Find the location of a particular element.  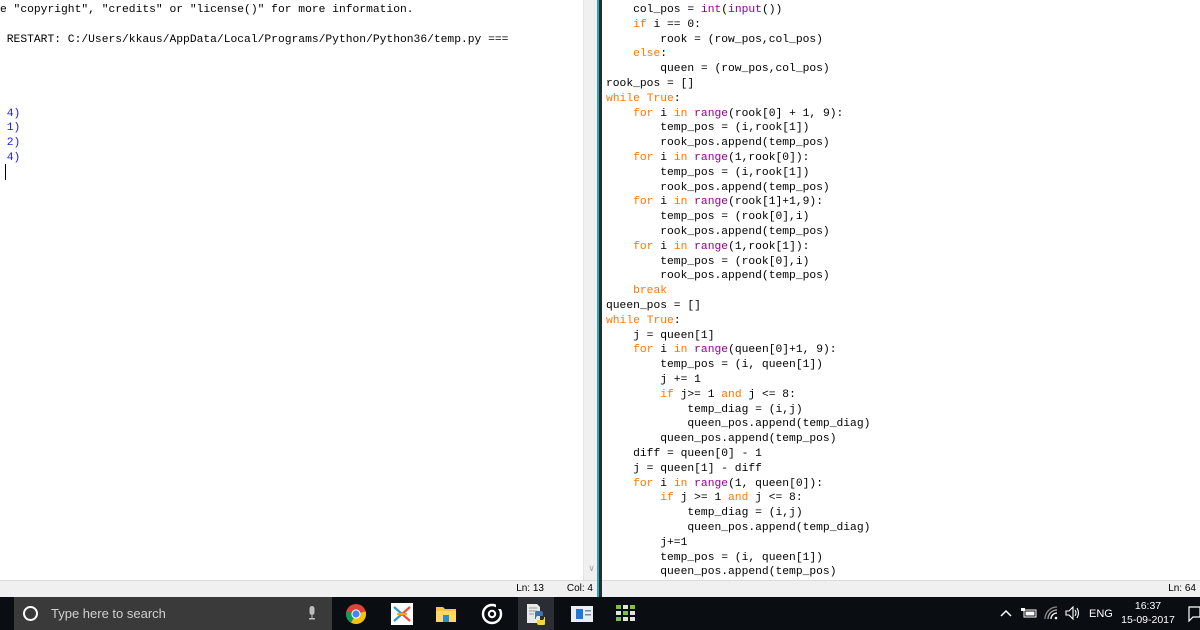

taskbar-xmind is located at coordinates (402, 613).